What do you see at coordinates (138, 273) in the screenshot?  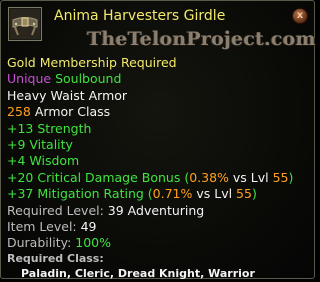 I see `required-class-list: Paladin, Cleric, Dread Knight, Warrior` at bounding box center [138, 273].